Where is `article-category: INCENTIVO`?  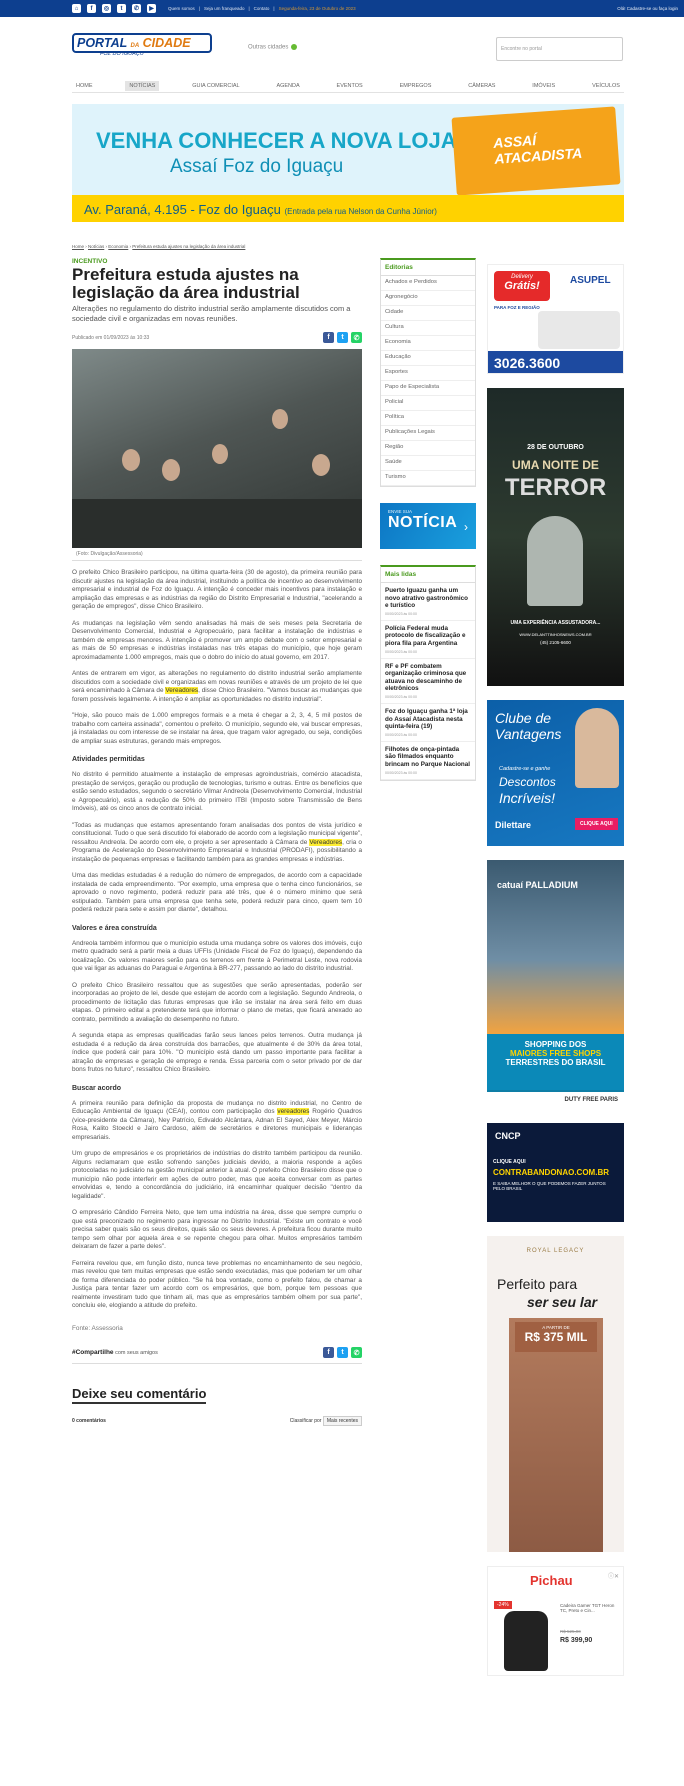 article-category: INCENTIVO is located at coordinates (90, 261).